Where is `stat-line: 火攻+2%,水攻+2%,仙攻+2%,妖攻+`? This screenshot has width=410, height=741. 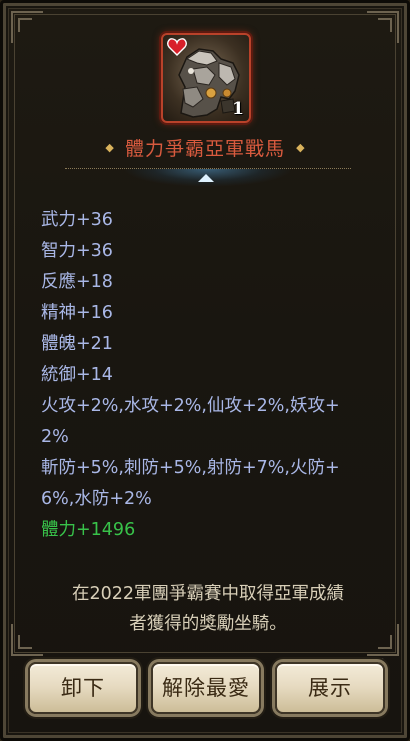 stat-line: 火攻+2%,水攻+2%,仙攻+2%,妖攻+ is located at coordinates (190, 406).